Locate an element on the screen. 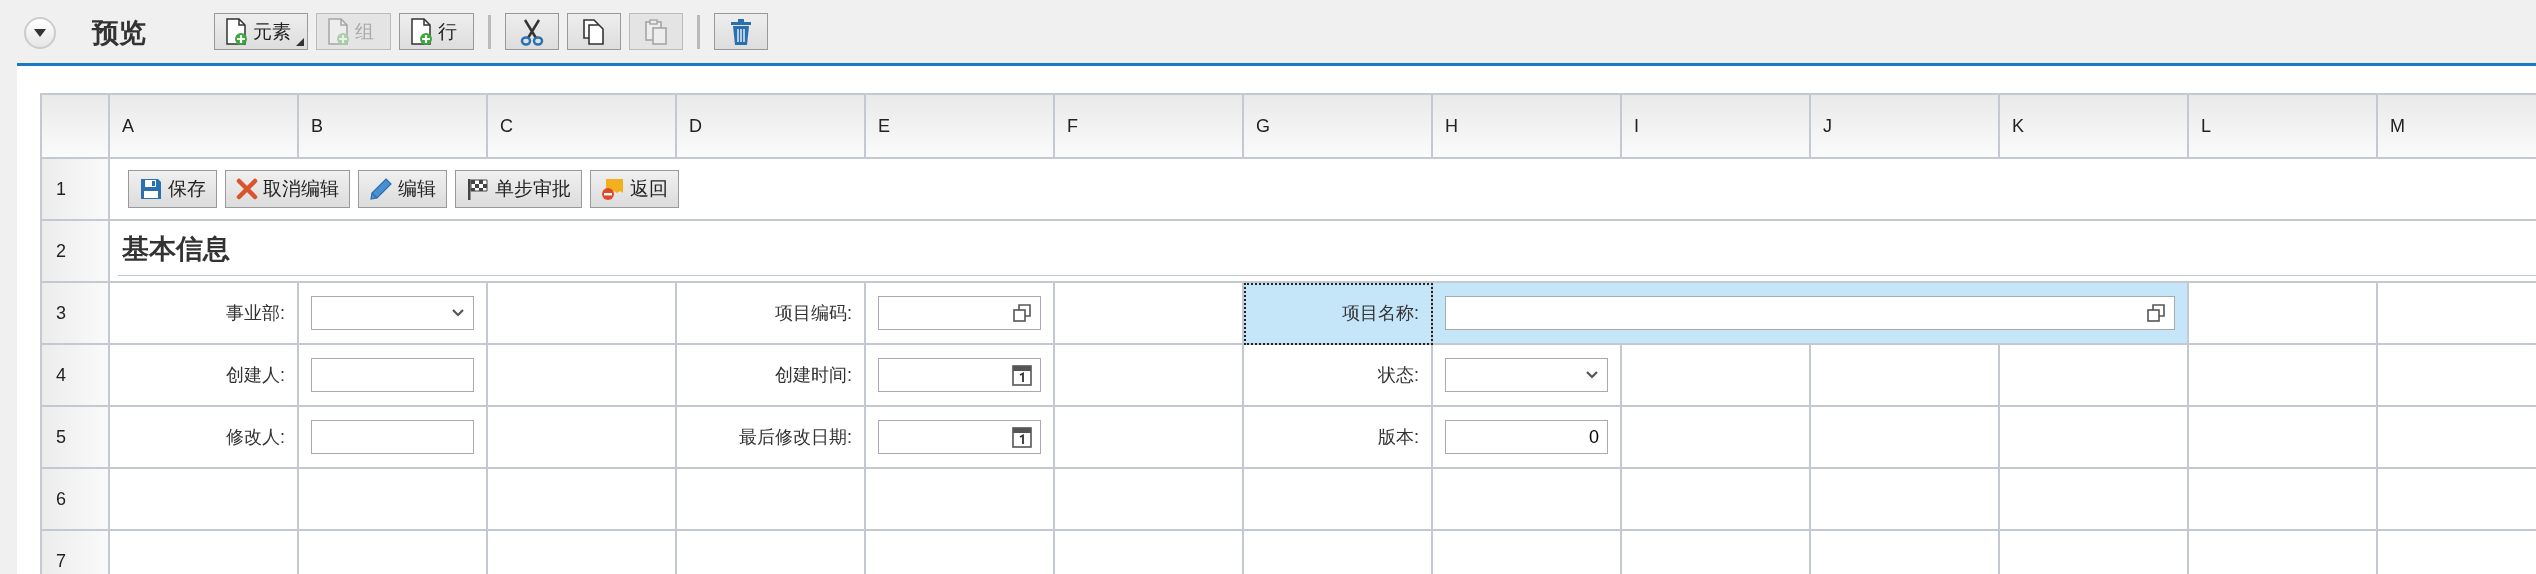  table-cell: 修改人: is located at coordinates (204, 438).